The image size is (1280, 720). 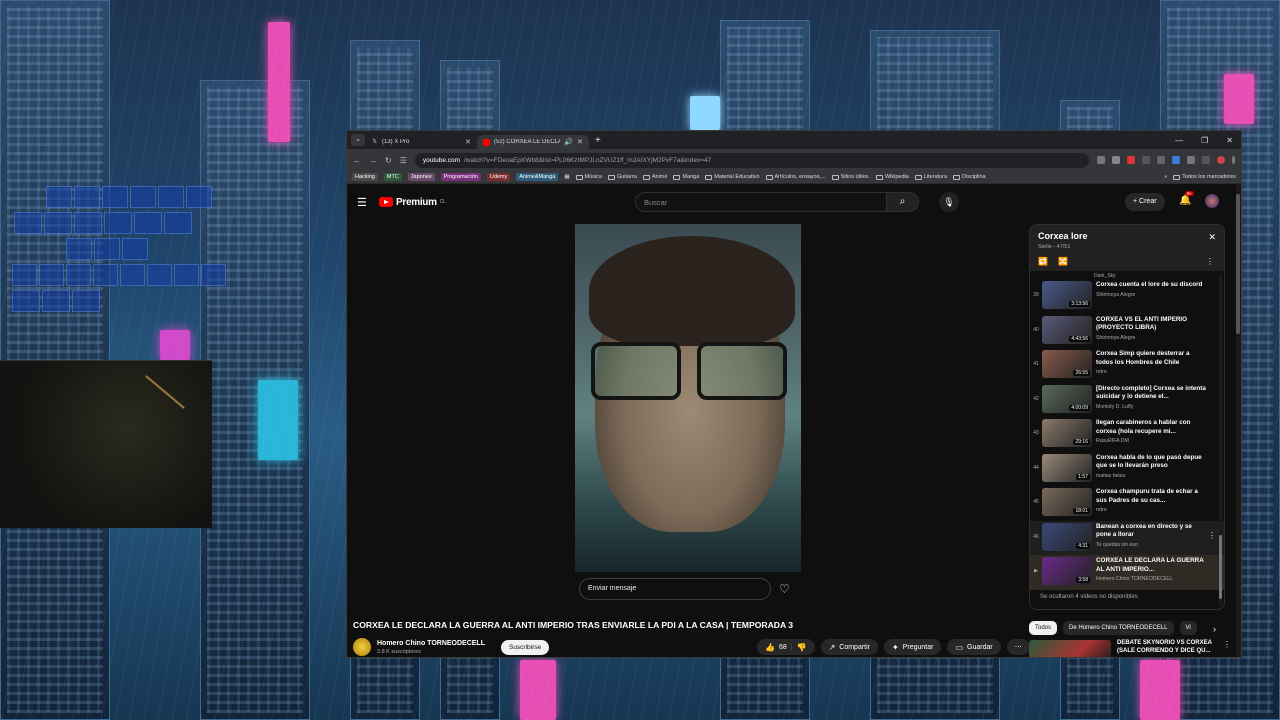 What do you see at coordinates (1220, 440) in the screenshot?
I see `playlist-scrollbar` at bounding box center [1220, 440].